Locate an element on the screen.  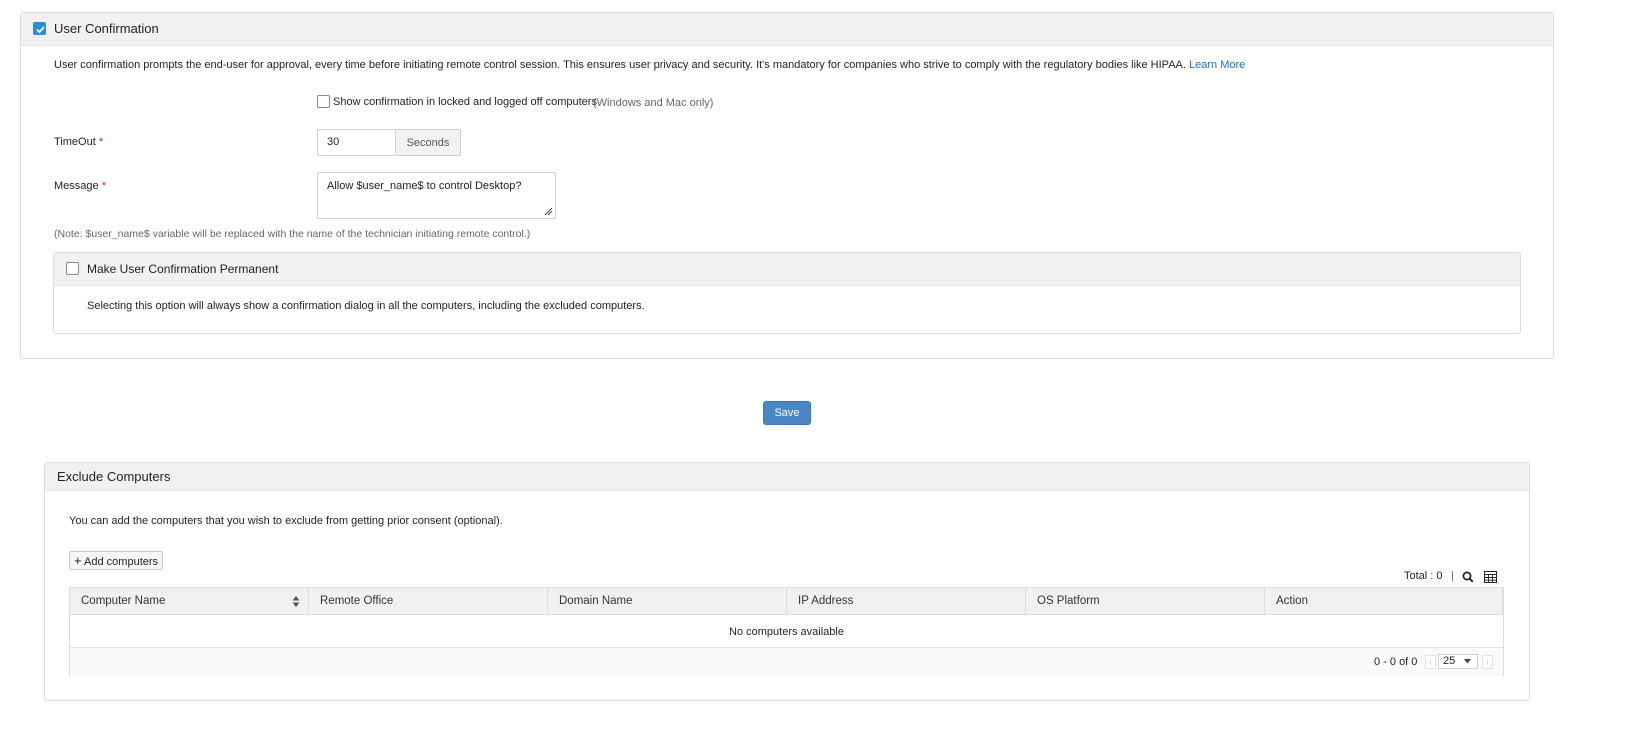
message-label: Message * is located at coordinates (80, 186).